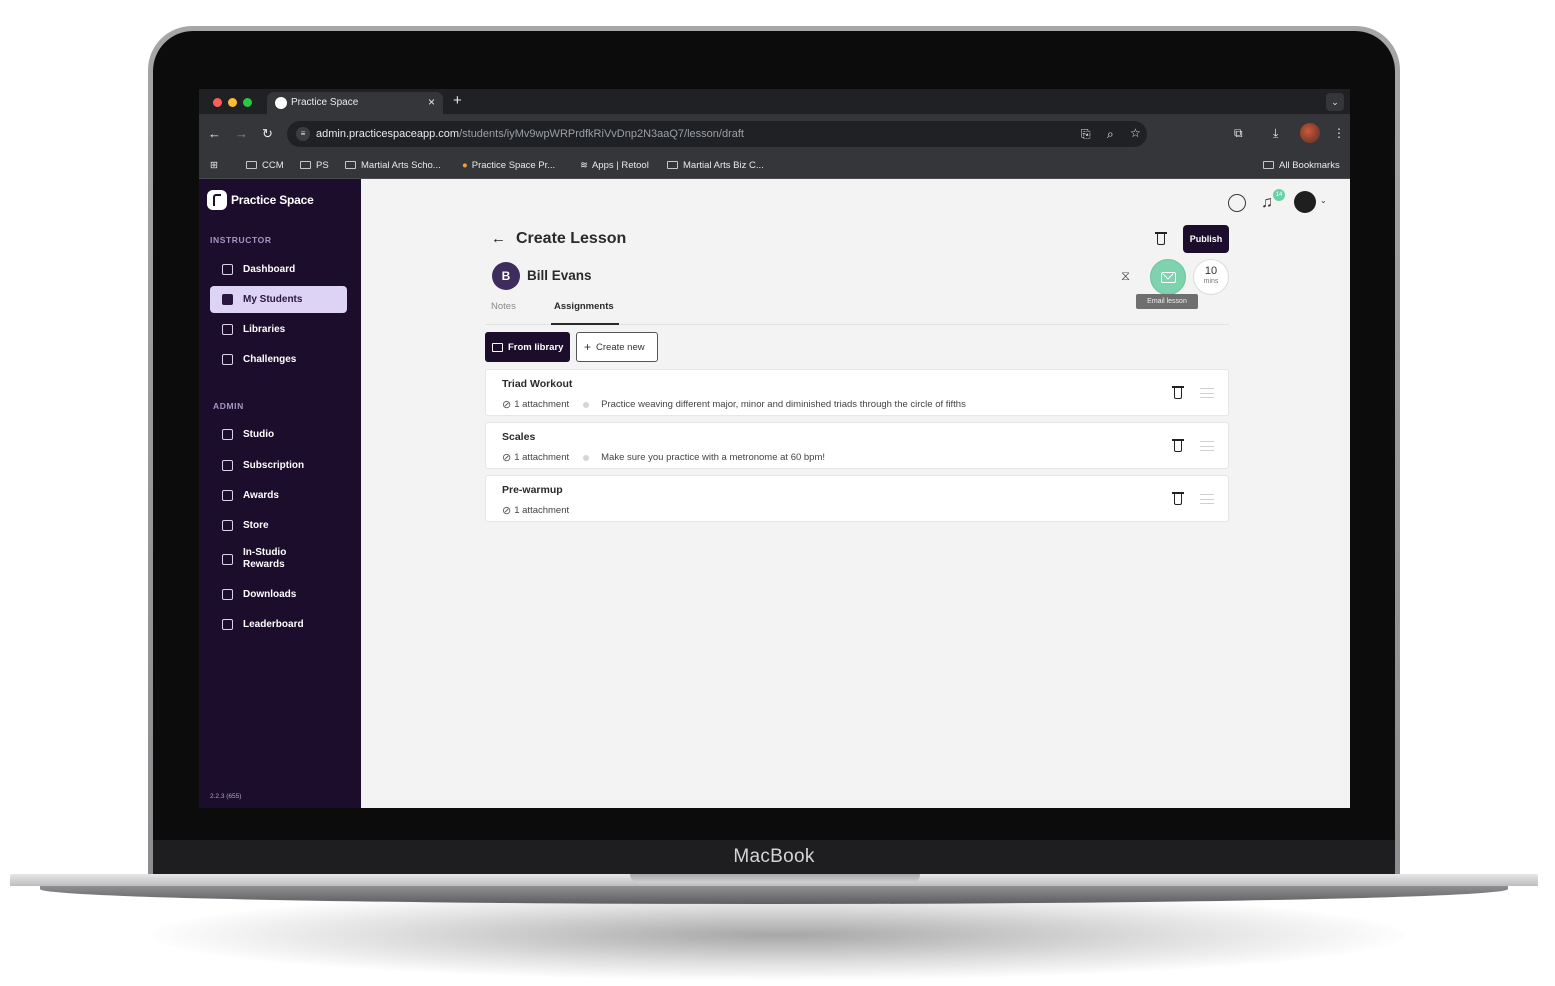 Image resolution: width=1555 pixels, height=986 pixels. I want to click on sidebar-item-in-studio-rewards: In-Studio Rewards, so click(278, 559).